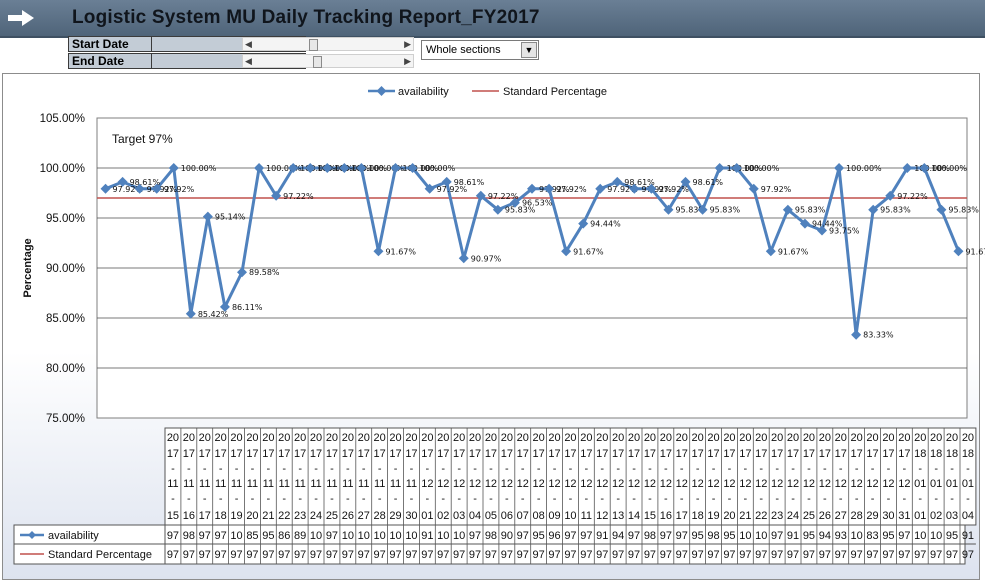  What do you see at coordinates (762, 168) in the screenshot?
I see `data-label: 100.00%` at bounding box center [762, 168].